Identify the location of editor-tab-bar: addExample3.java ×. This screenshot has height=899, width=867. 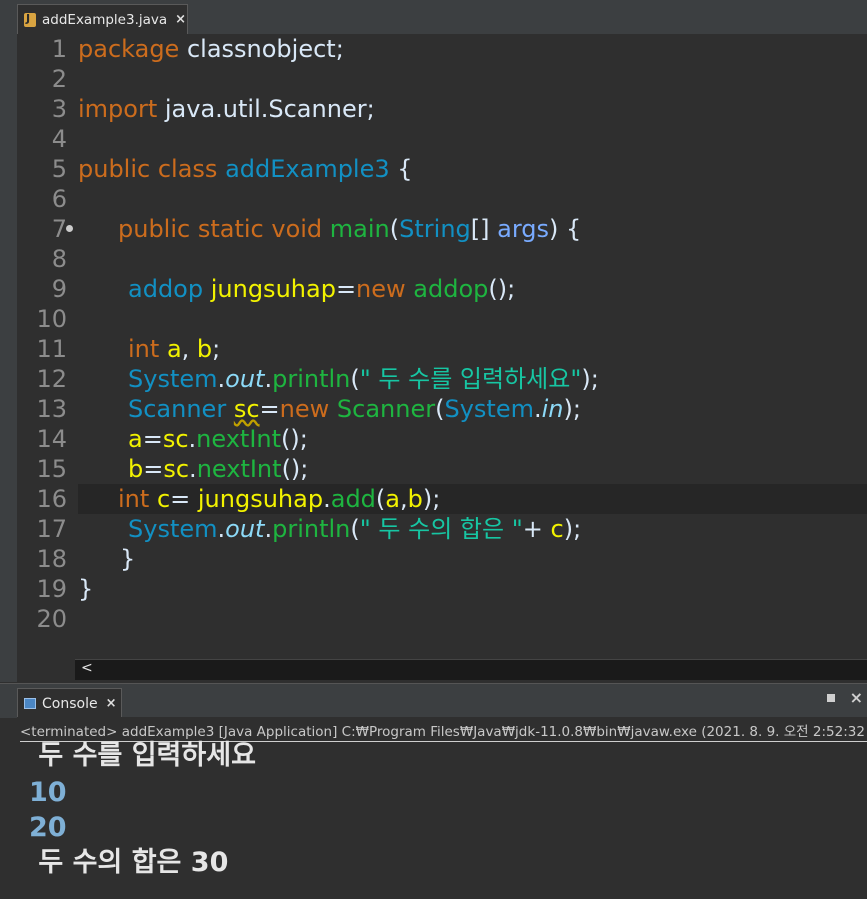
(433, 17).